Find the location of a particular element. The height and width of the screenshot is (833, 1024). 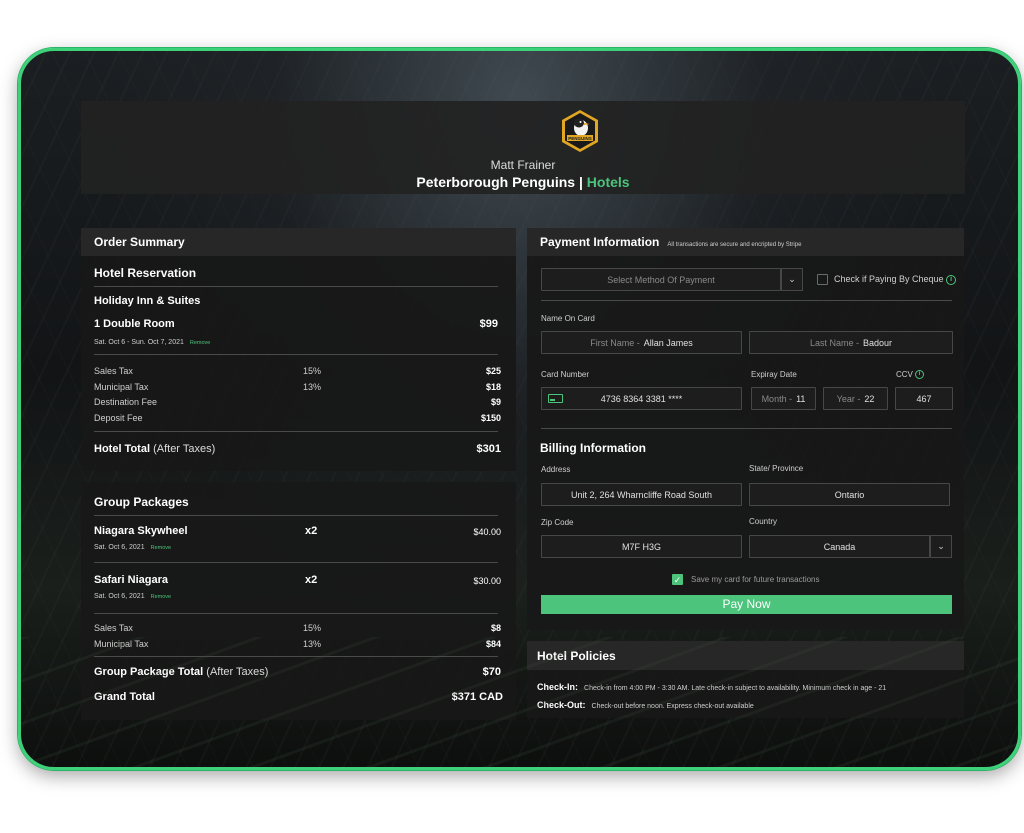

package-price: $30.00 is located at coordinates (487, 581).